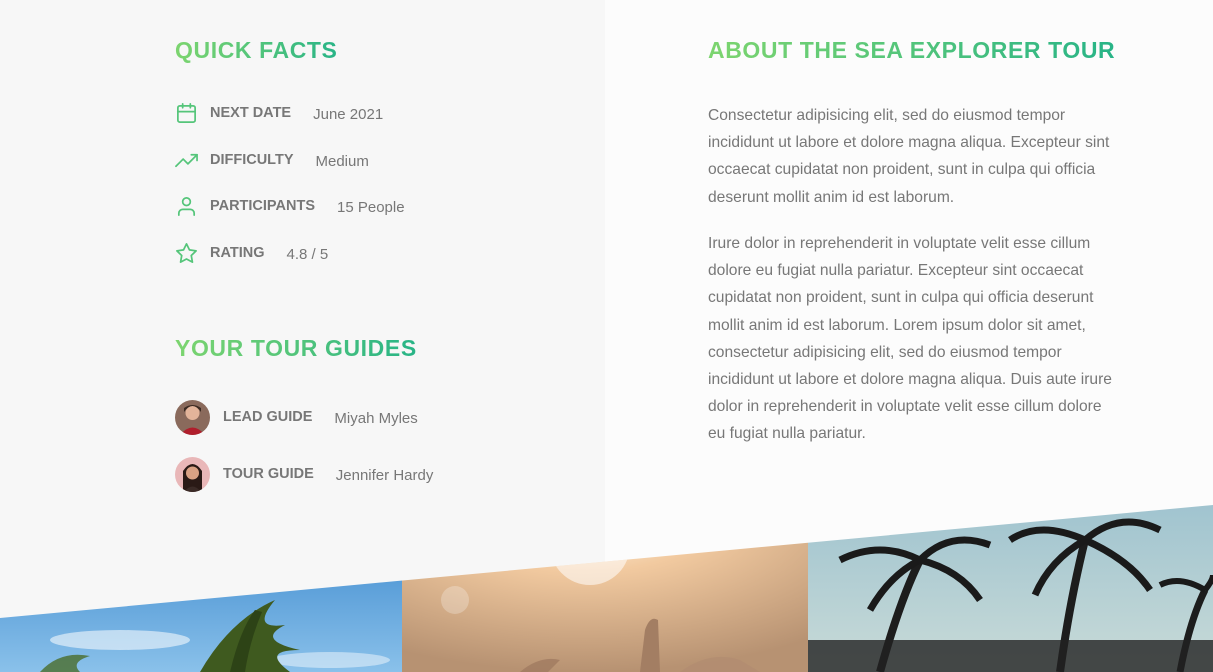 The width and height of the screenshot is (1213, 672). Describe the element at coordinates (186, 113) in the screenshot. I see `calendar-icon` at that location.